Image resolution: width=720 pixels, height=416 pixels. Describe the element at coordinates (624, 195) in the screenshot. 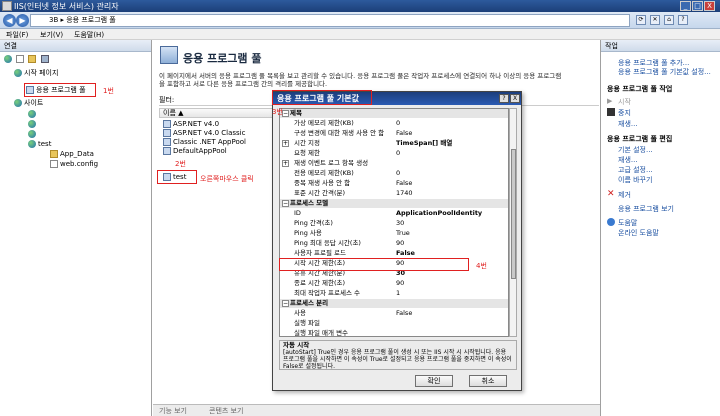

I see `action-remove: 제거` at that location.